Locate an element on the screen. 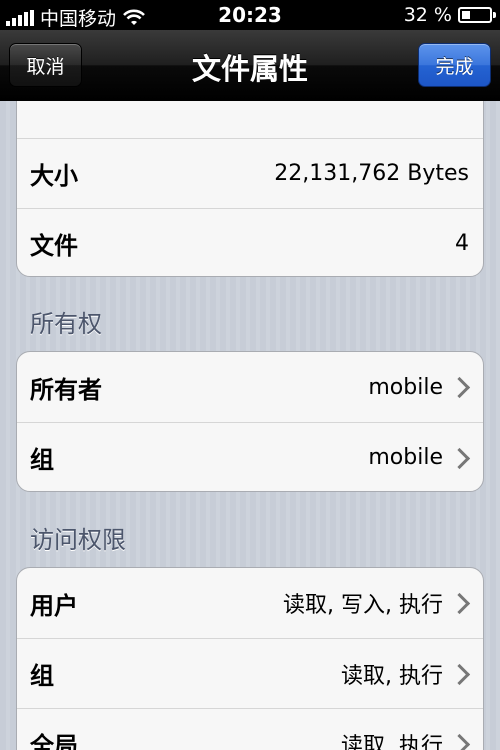 This screenshot has height=750, width=500. done-button: 完成 is located at coordinates (454, 65).